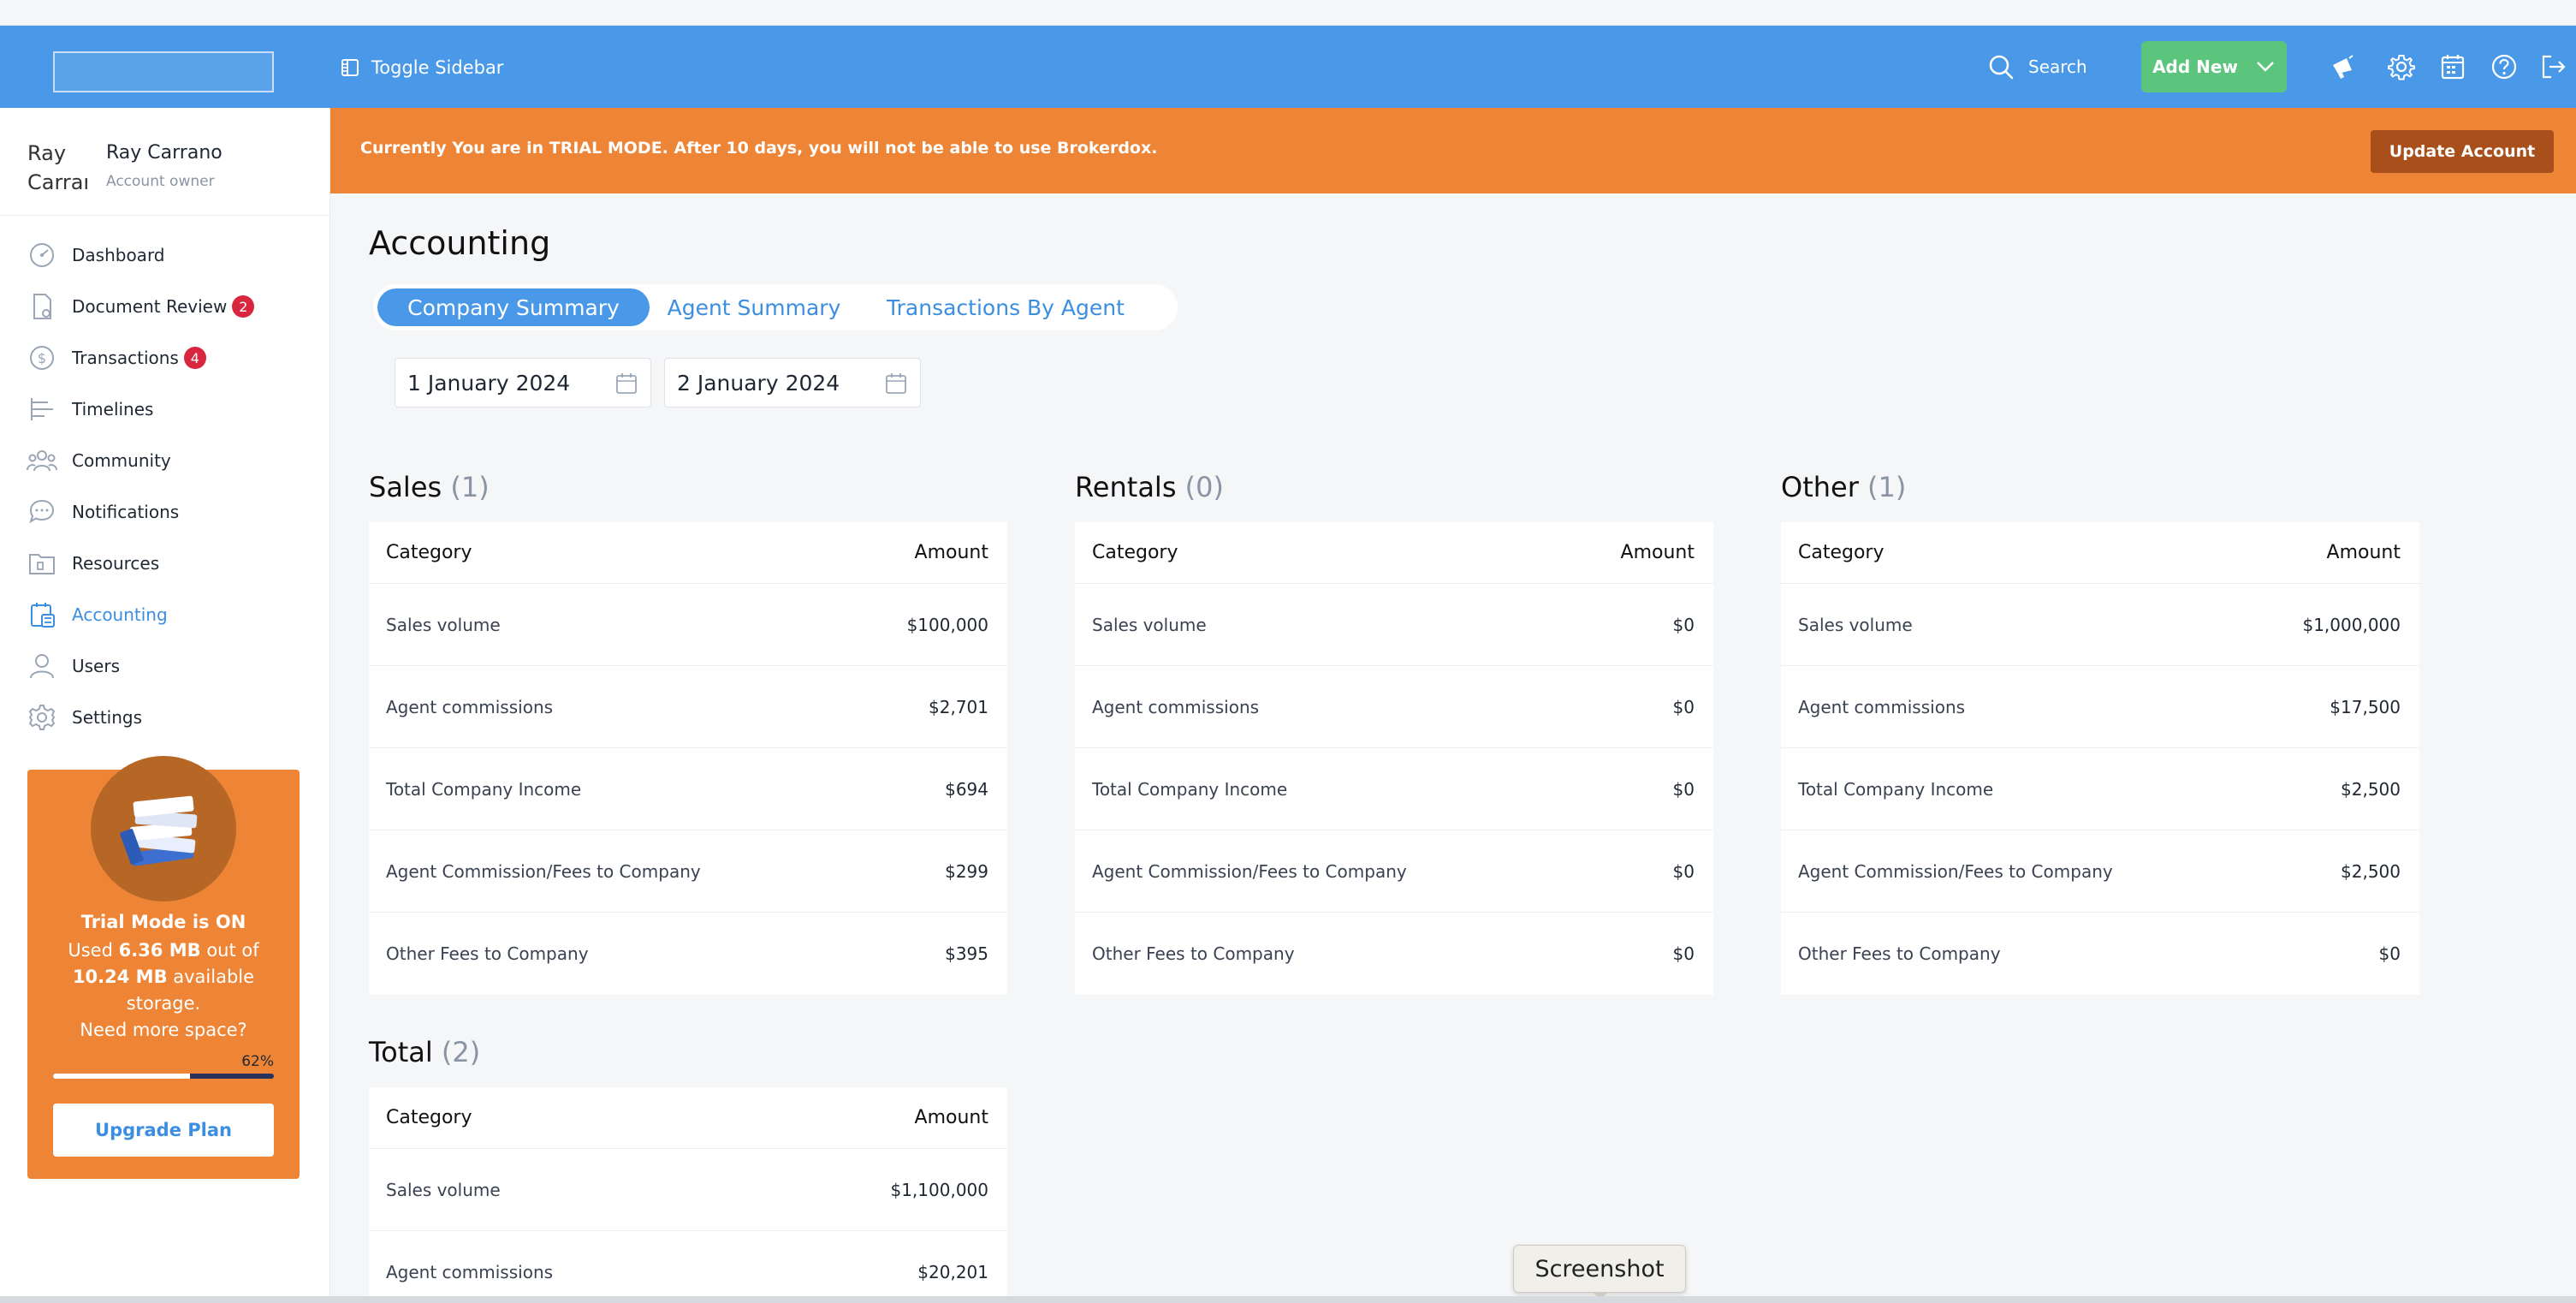 Image resolution: width=2576 pixels, height=1303 pixels. Describe the element at coordinates (165, 717) in the screenshot. I see `sidebar-item-settings: Settings` at that location.